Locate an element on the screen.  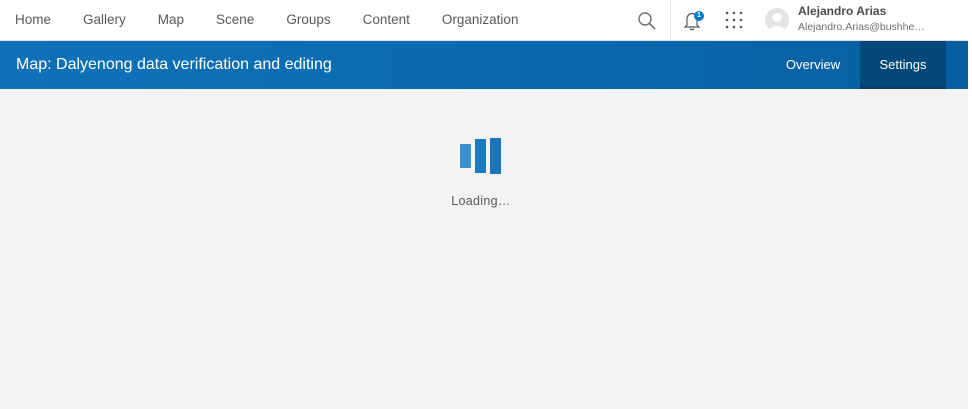
app-launcher-button is located at coordinates (734, 20).